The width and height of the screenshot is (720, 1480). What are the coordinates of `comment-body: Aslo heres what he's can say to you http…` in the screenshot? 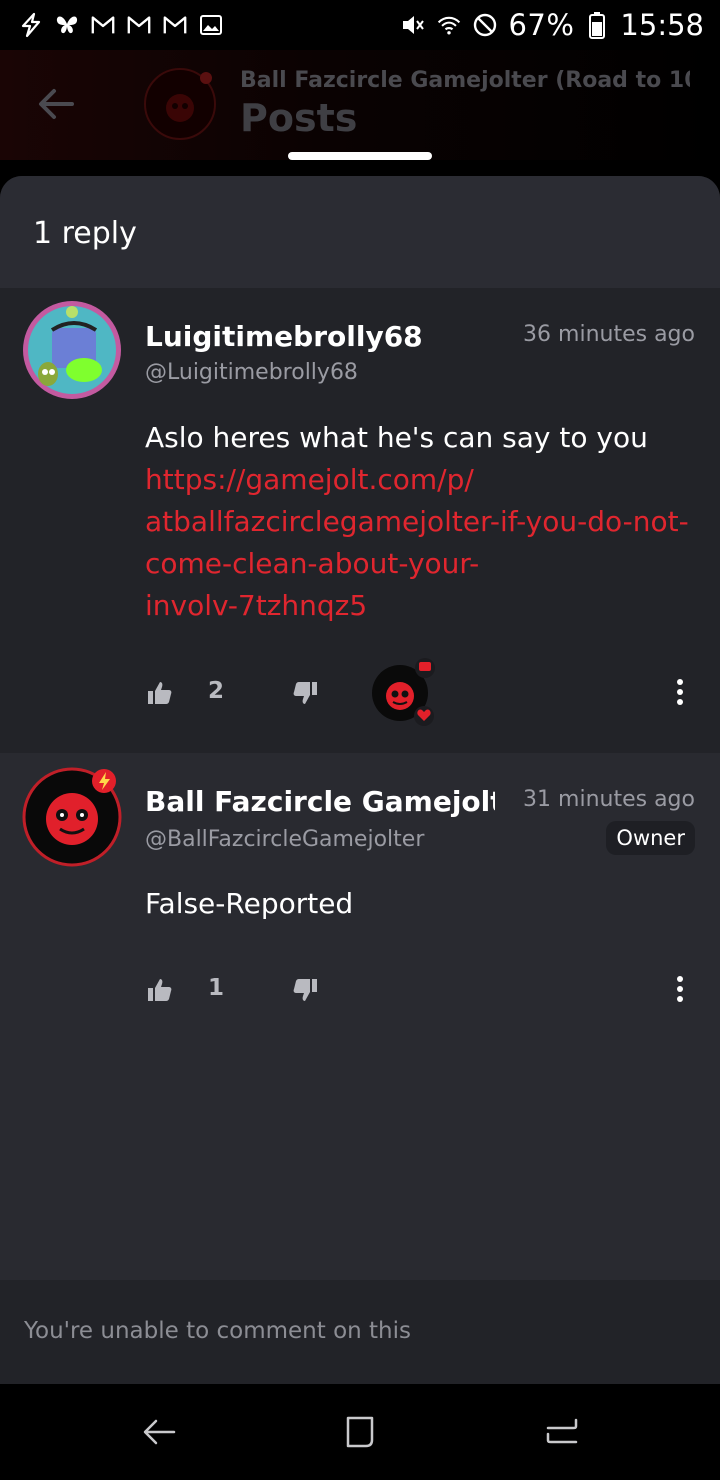 It's located at (417, 522).